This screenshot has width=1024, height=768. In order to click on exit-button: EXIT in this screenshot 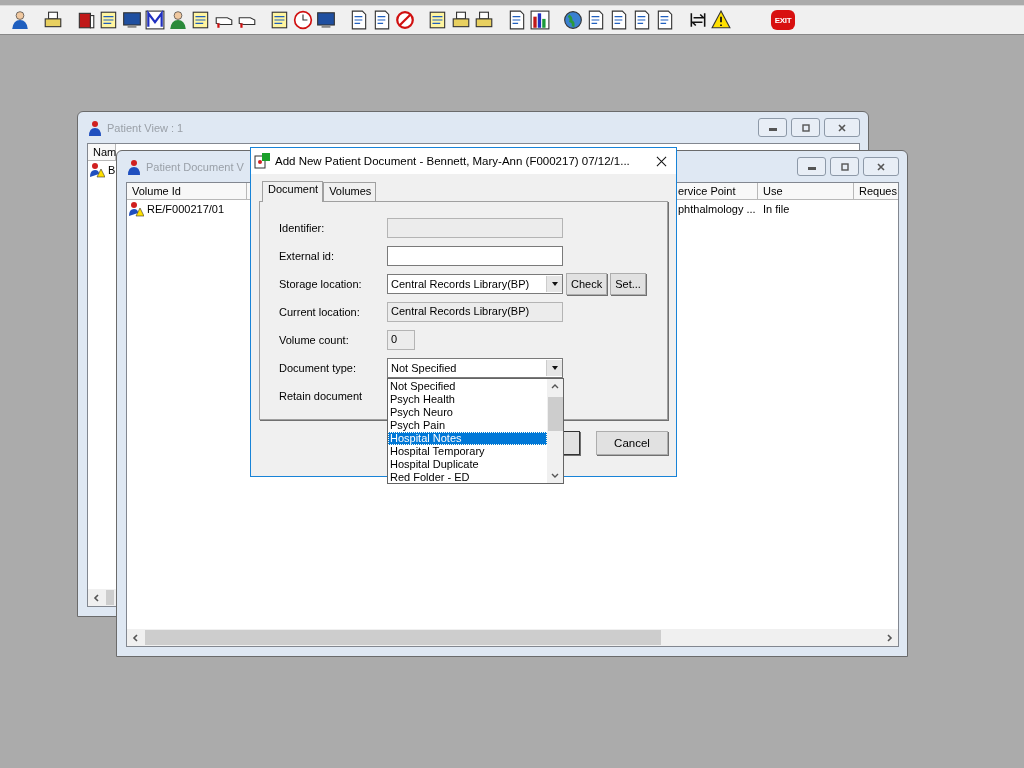, I will do `click(783, 20)`.